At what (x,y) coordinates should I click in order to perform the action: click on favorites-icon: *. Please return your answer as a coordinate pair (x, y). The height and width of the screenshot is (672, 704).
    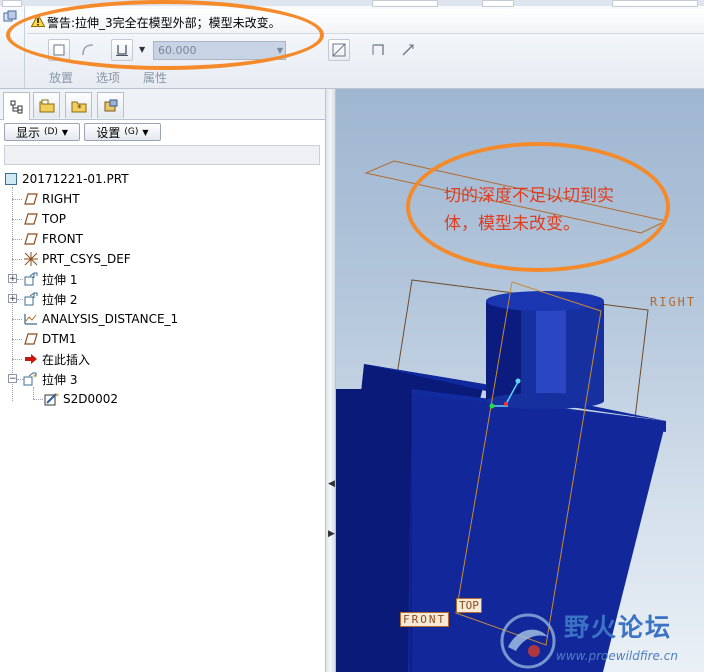
    Looking at the image, I should click on (78, 107).